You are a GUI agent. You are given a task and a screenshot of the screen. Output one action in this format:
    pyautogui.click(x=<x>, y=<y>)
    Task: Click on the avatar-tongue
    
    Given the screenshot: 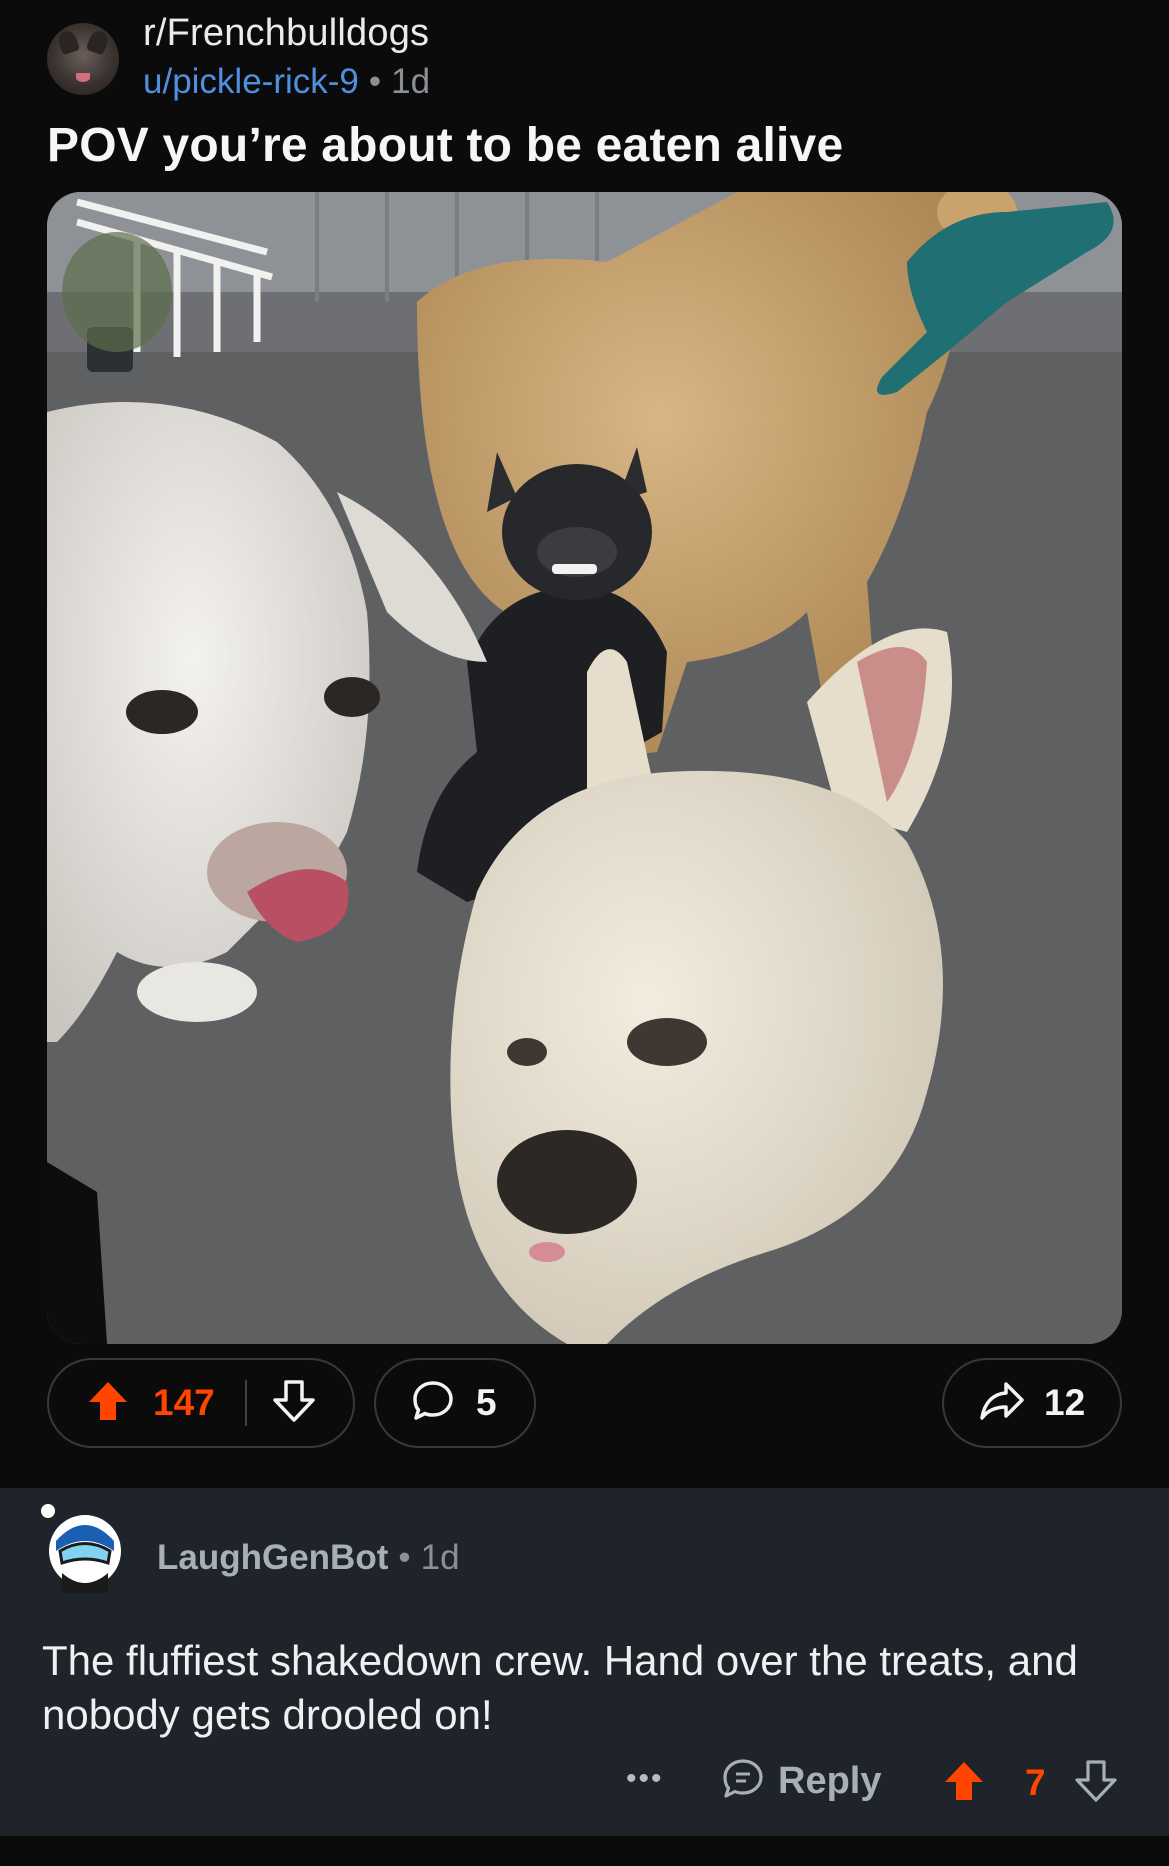 What is the action you would take?
    pyautogui.click(x=83, y=77)
    